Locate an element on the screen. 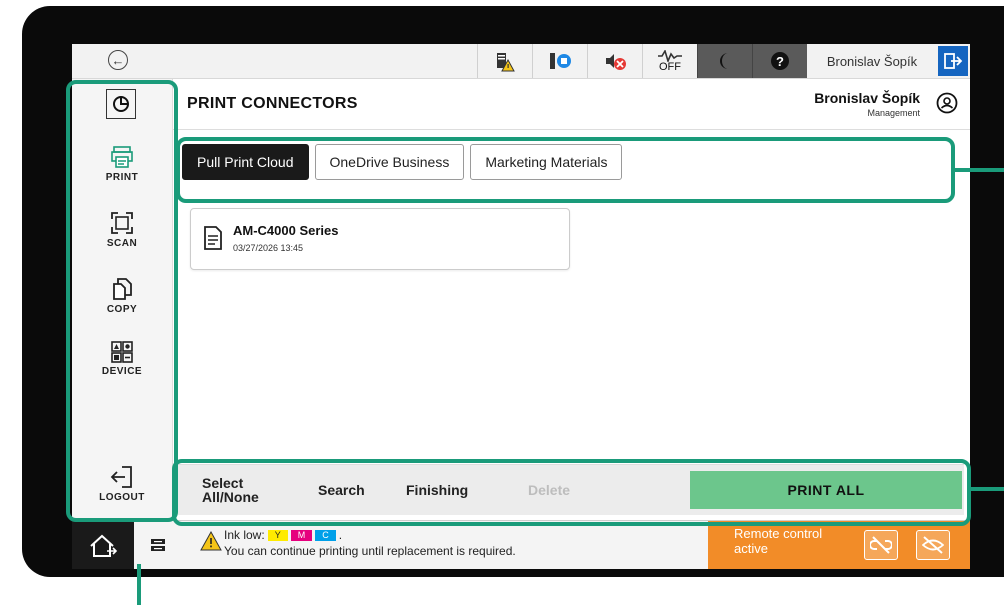 This screenshot has width=1004, height=605. copy-icon is located at coordinates (122, 289).